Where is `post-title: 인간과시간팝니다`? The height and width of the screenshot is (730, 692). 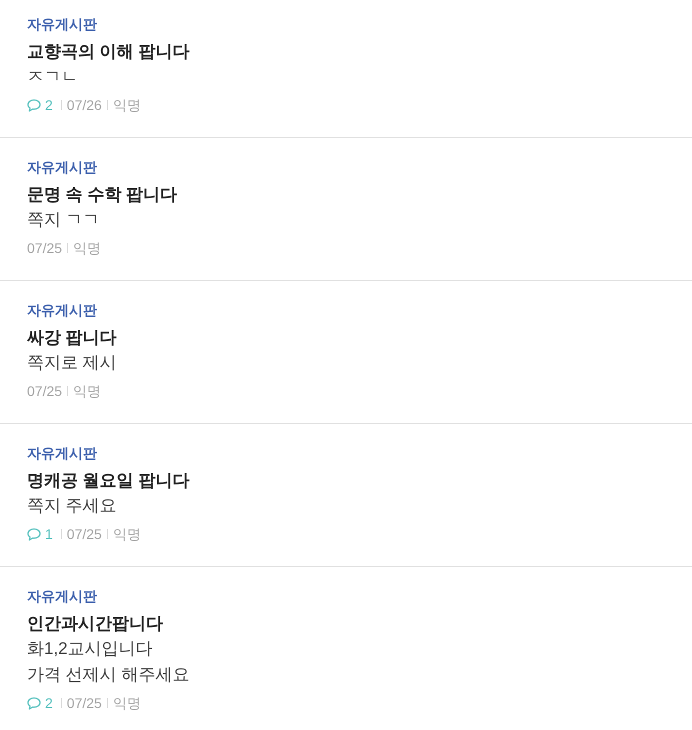 post-title: 인간과시간팝니다 is located at coordinates (95, 624).